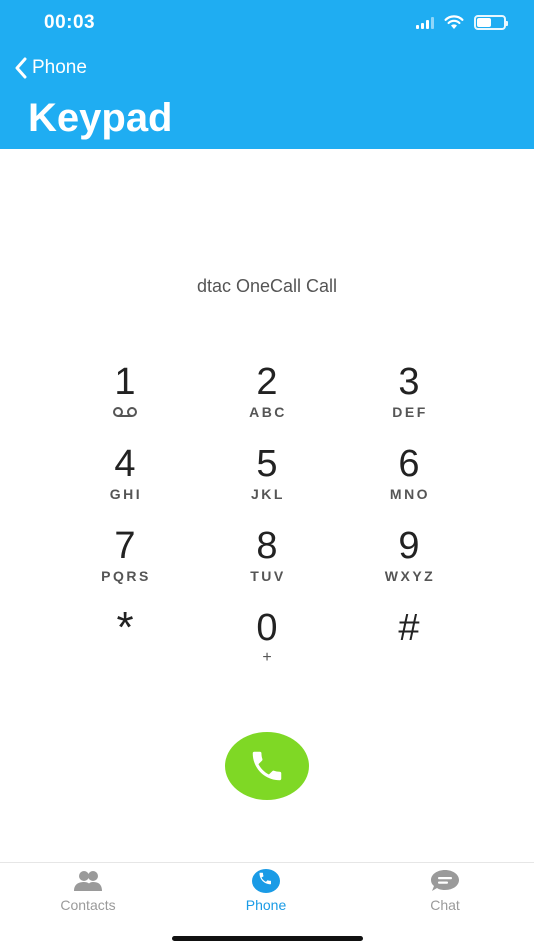 The width and height of the screenshot is (534, 950). I want to click on status-time: 00:03, so click(70, 22).